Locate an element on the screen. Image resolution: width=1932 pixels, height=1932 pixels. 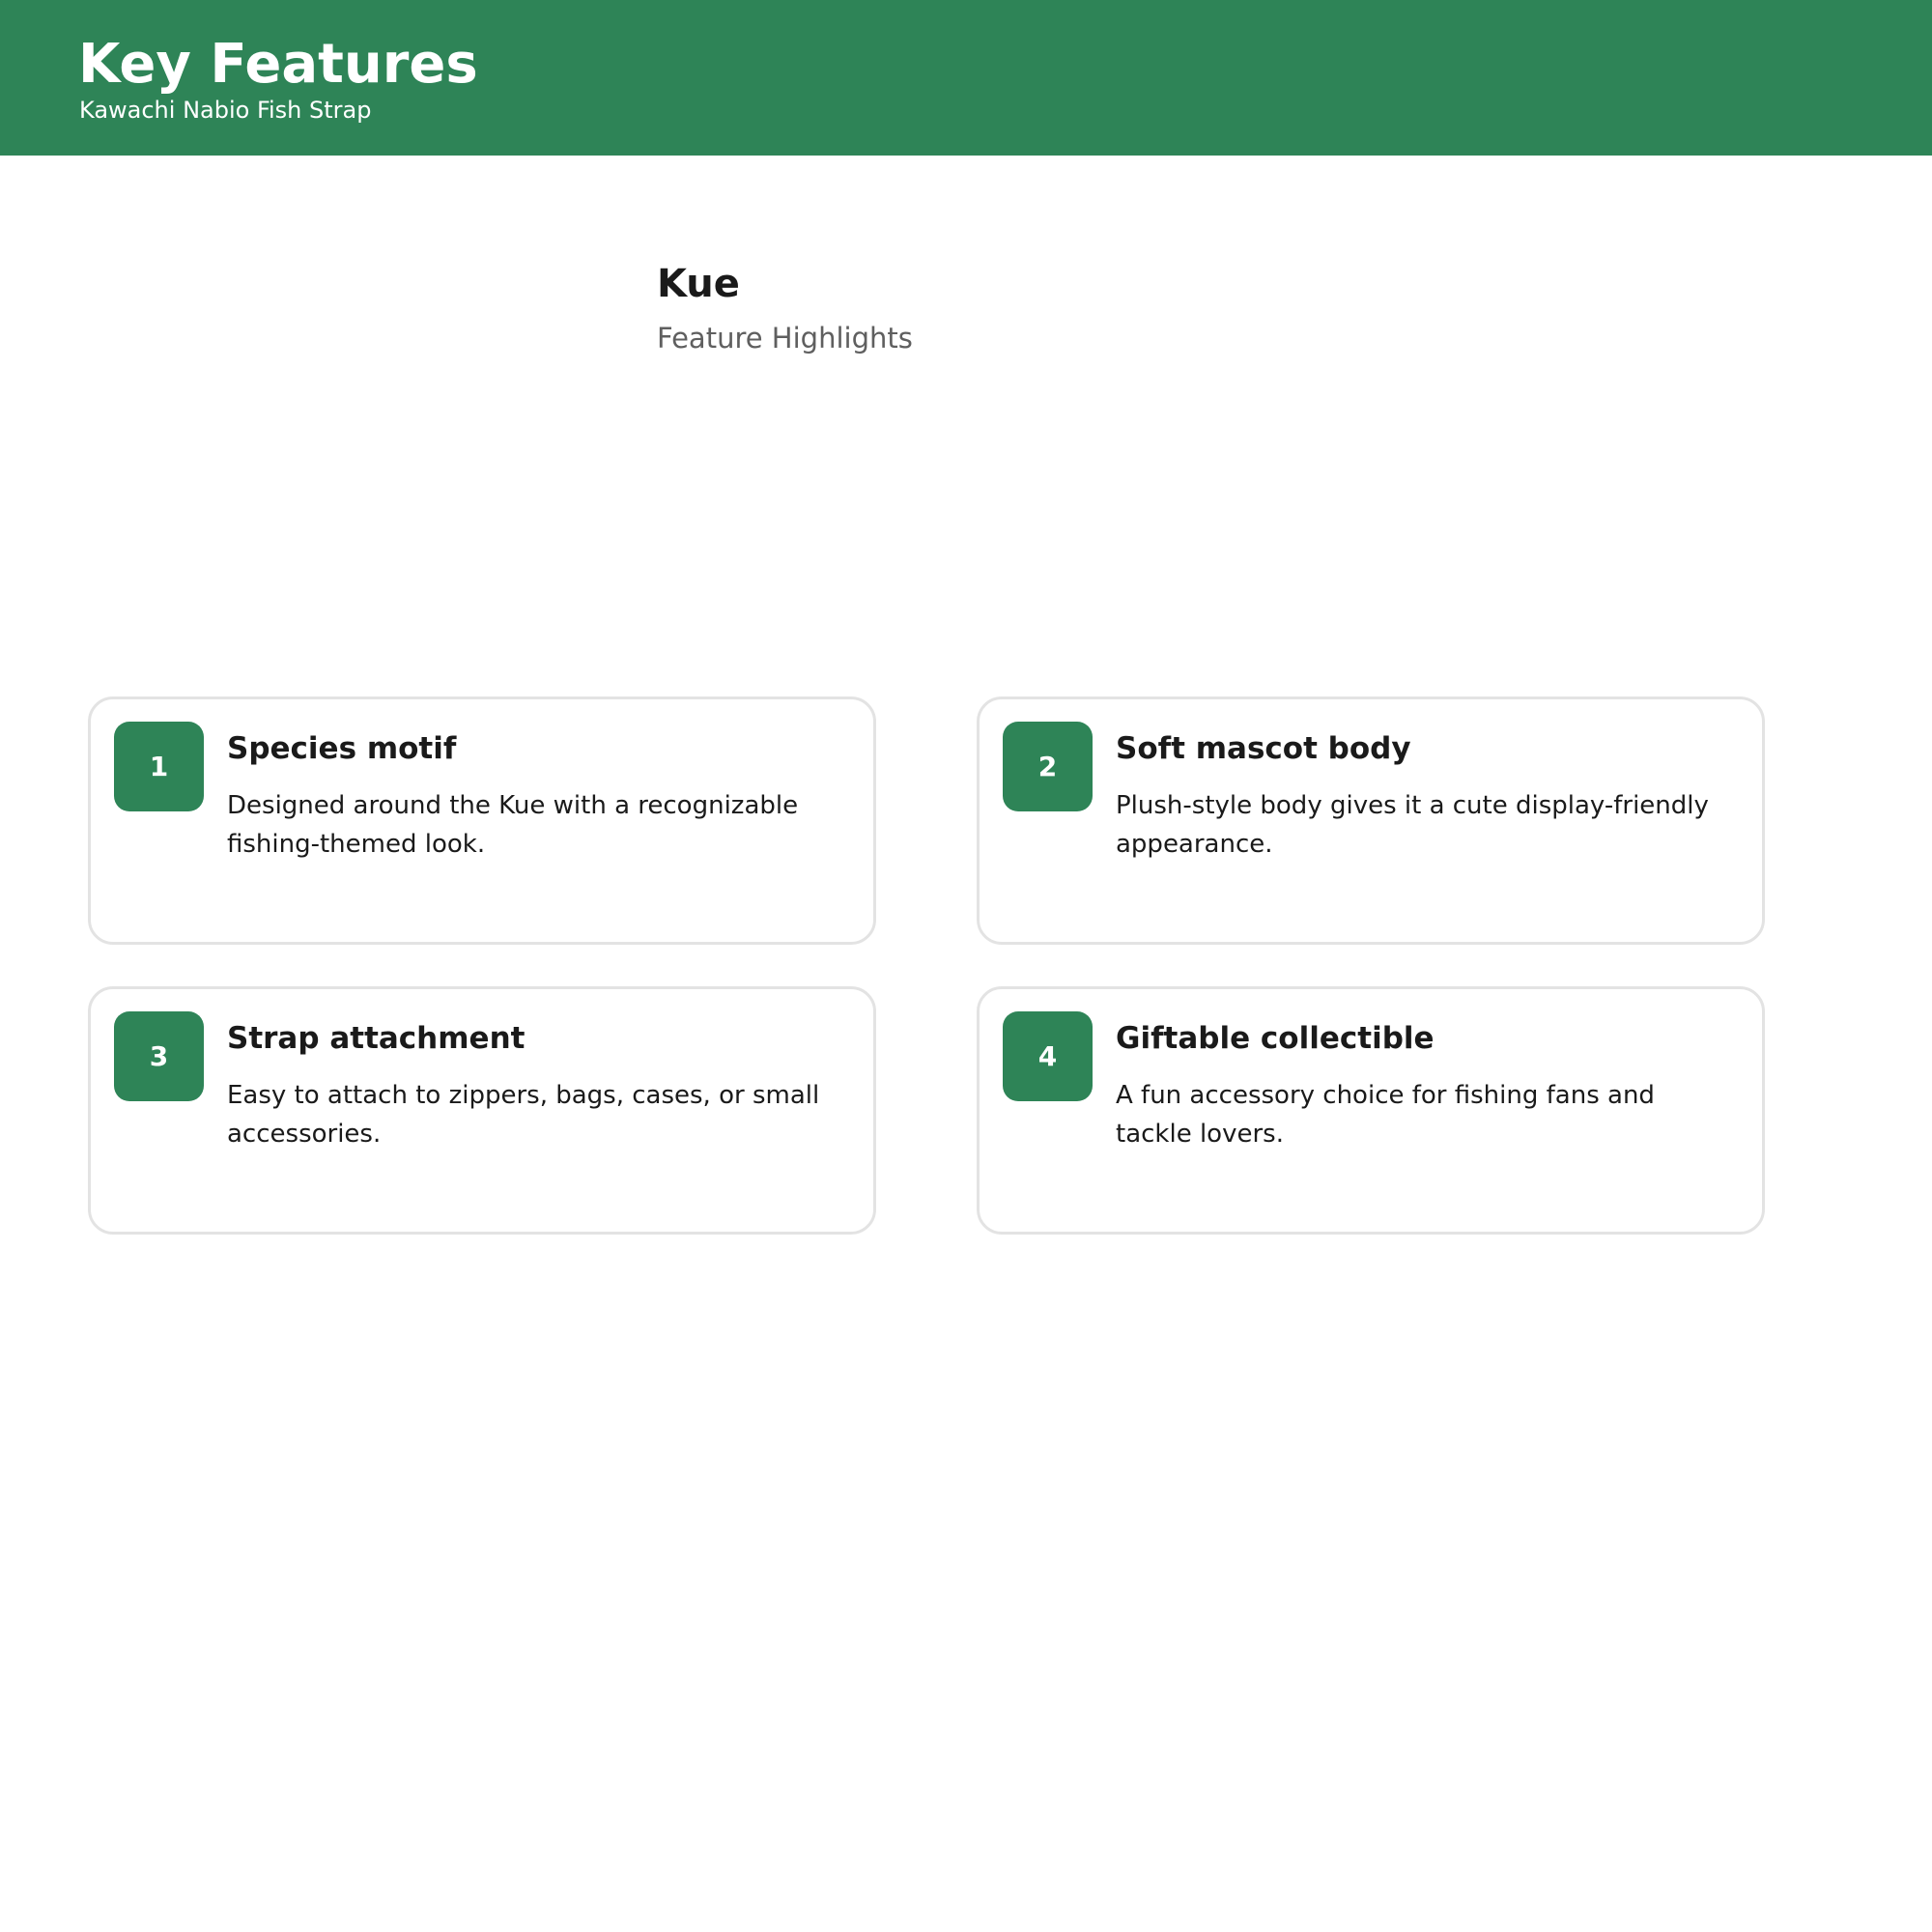
header-subtitle: Kawachi Nabio Fish Strap is located at coordinates (225, 110).